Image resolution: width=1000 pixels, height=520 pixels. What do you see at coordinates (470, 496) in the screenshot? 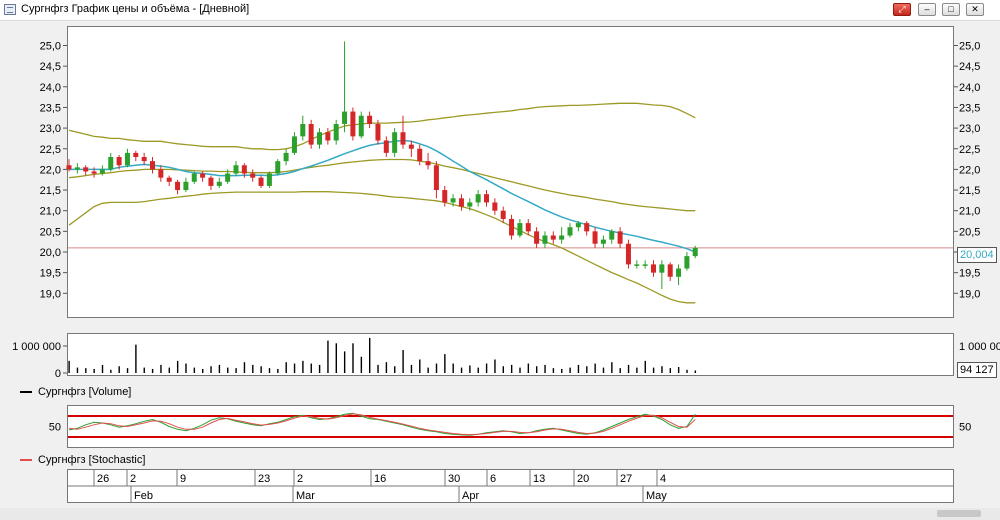
I see `time-axis-month-label: Apr` at bounding box center [470, 496].